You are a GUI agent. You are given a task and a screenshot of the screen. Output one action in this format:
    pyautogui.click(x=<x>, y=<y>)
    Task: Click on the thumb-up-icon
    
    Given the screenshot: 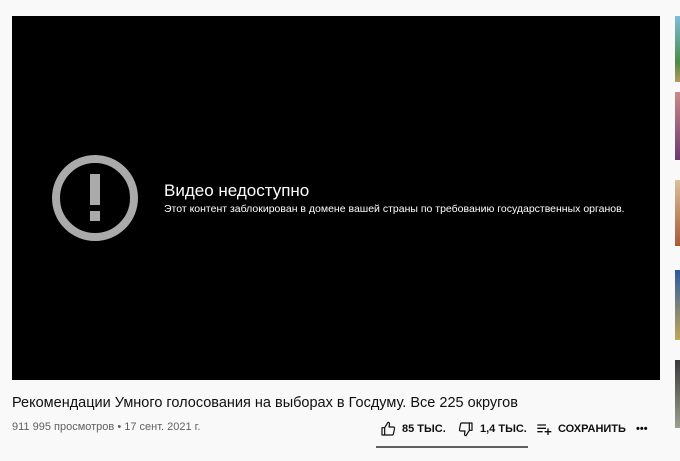 What is the action you would take?
    pyautogui.click(x=388, y=428)
    